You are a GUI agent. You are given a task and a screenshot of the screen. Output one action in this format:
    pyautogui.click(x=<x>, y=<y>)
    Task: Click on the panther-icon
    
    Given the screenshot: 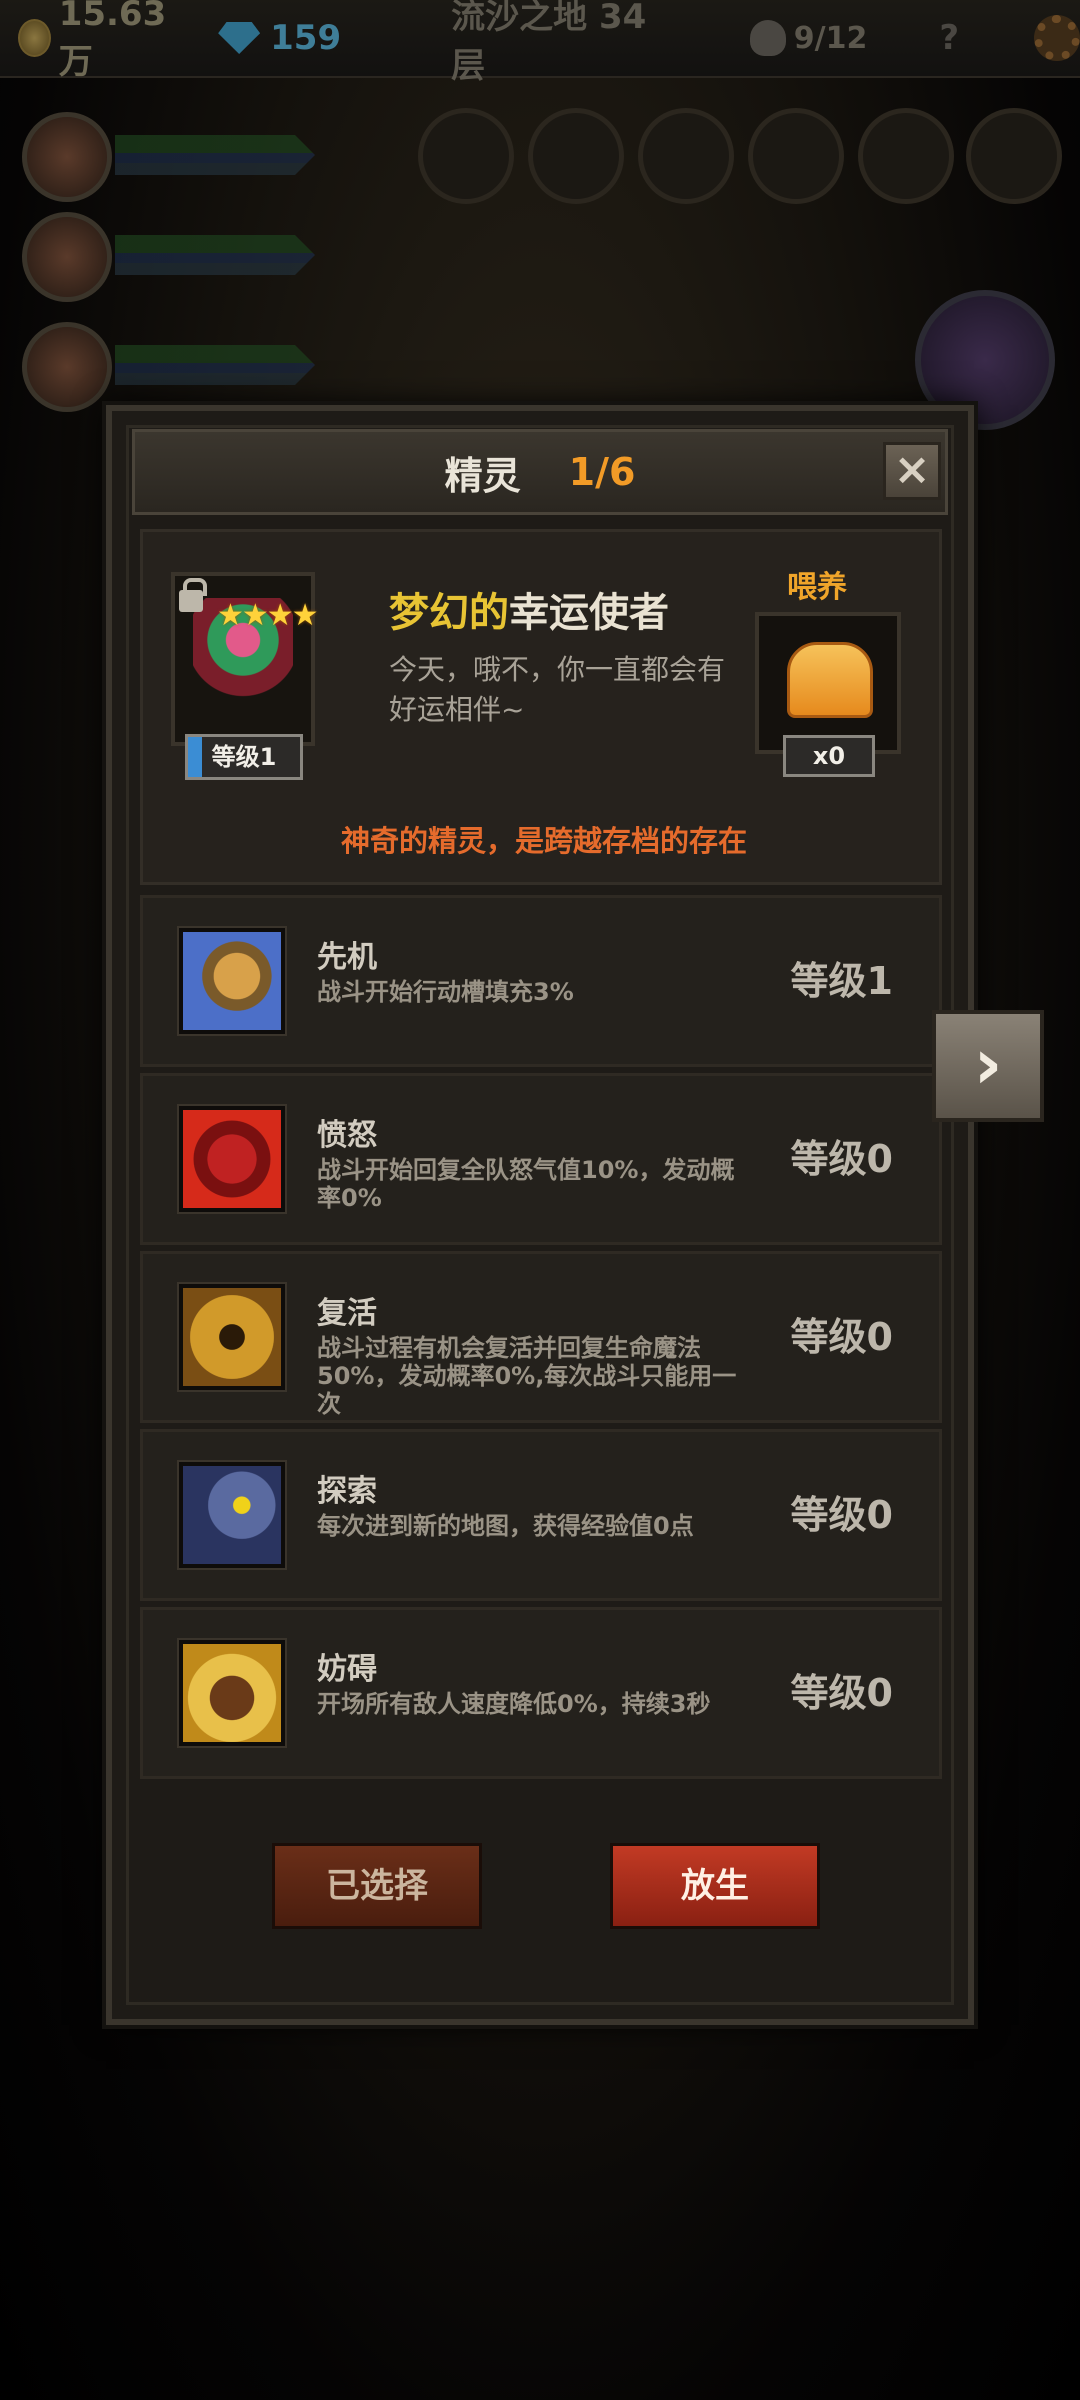 What is the action you would take?
    pyautogui.click(x=232, y=1159)
    